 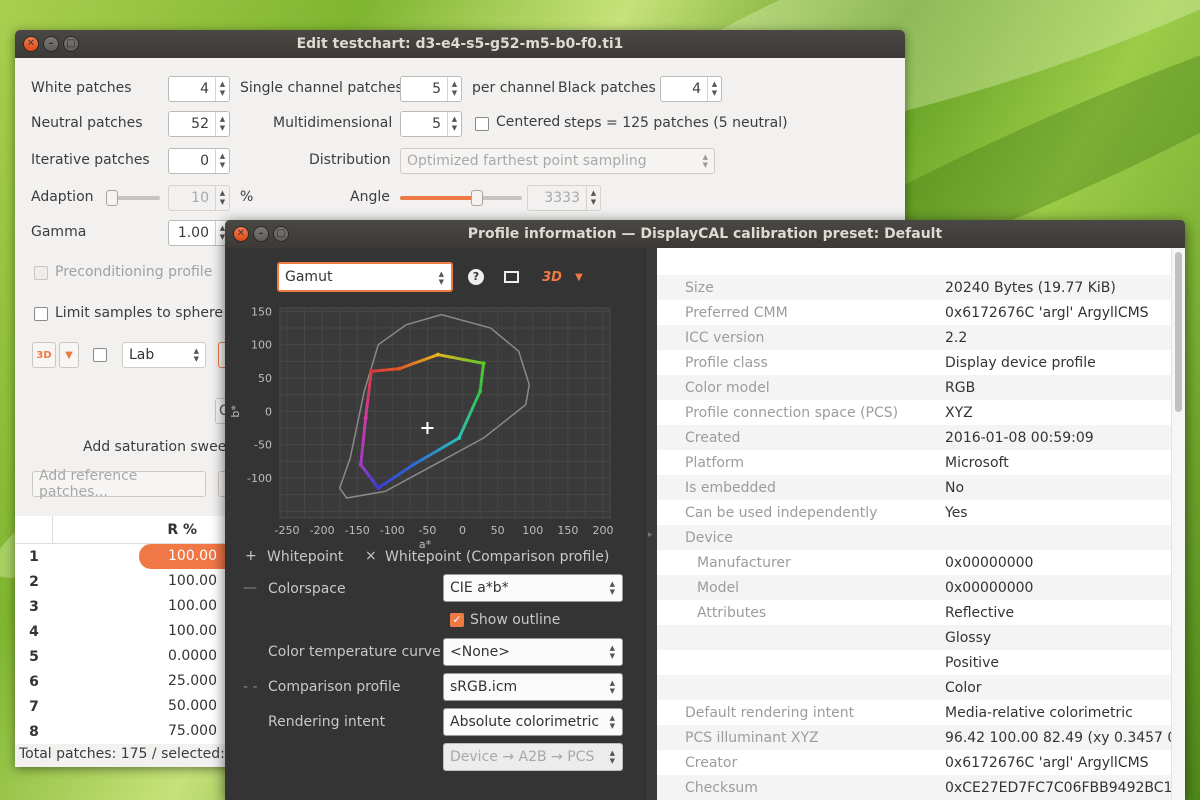 I want to click on info-row: Checksum 0xCE27ED7FC7C06FBB9492BC140, so click(x=921, y=787).